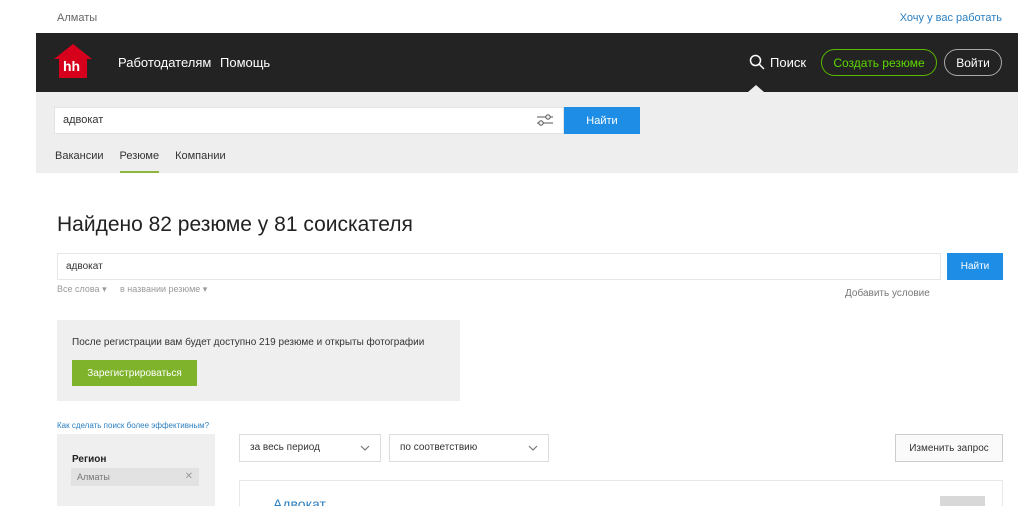  Describe the element at coordinates (887, 293) in the screenshot. I see `add-condition-link: Добавить условие` at that location.